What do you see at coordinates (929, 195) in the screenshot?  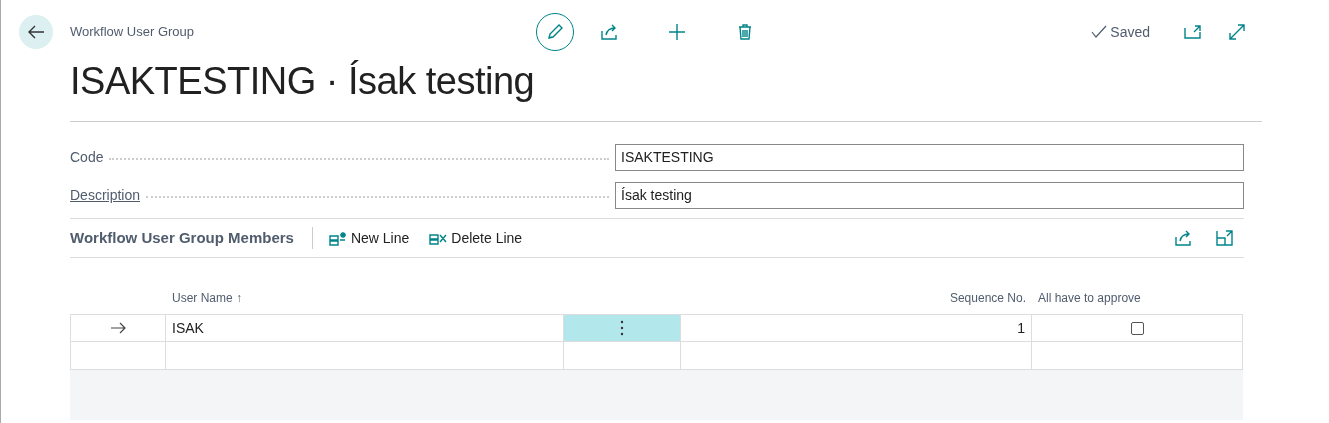 I see `input-field: Ísak testing` at bounding box center [929, 195].